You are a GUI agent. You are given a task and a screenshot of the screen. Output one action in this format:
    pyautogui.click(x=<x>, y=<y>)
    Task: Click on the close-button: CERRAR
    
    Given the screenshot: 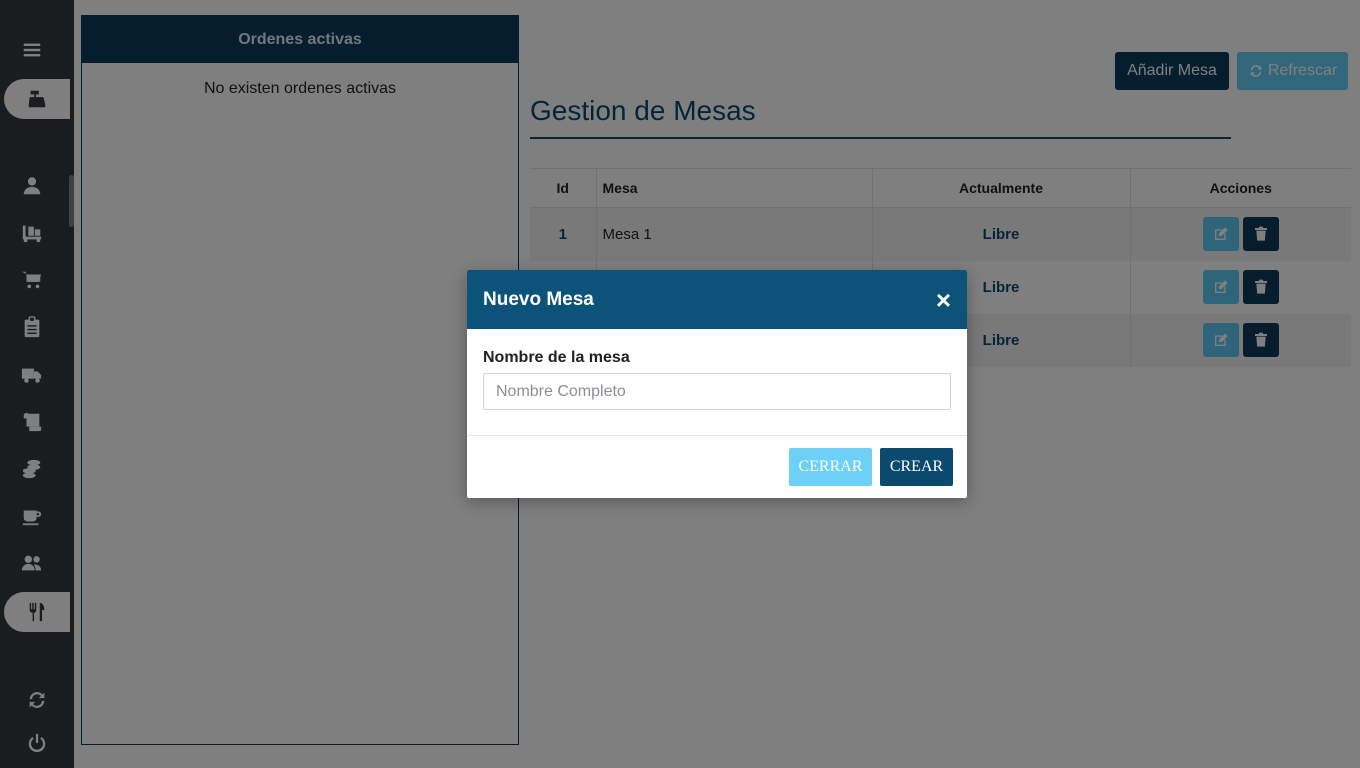 What is the action you would take?
    pyautogui.click(x=830, y=467)
    